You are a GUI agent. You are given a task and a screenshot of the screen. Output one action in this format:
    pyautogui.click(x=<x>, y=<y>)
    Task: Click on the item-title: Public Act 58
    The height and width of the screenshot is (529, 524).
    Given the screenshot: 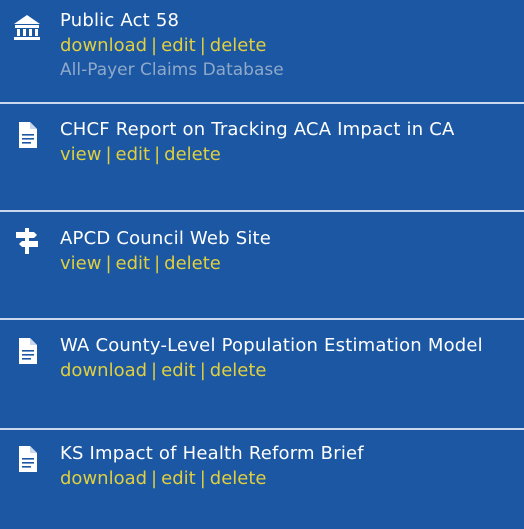 What is the action you would take?
    pyautogui.click(x=286, y=21)
    